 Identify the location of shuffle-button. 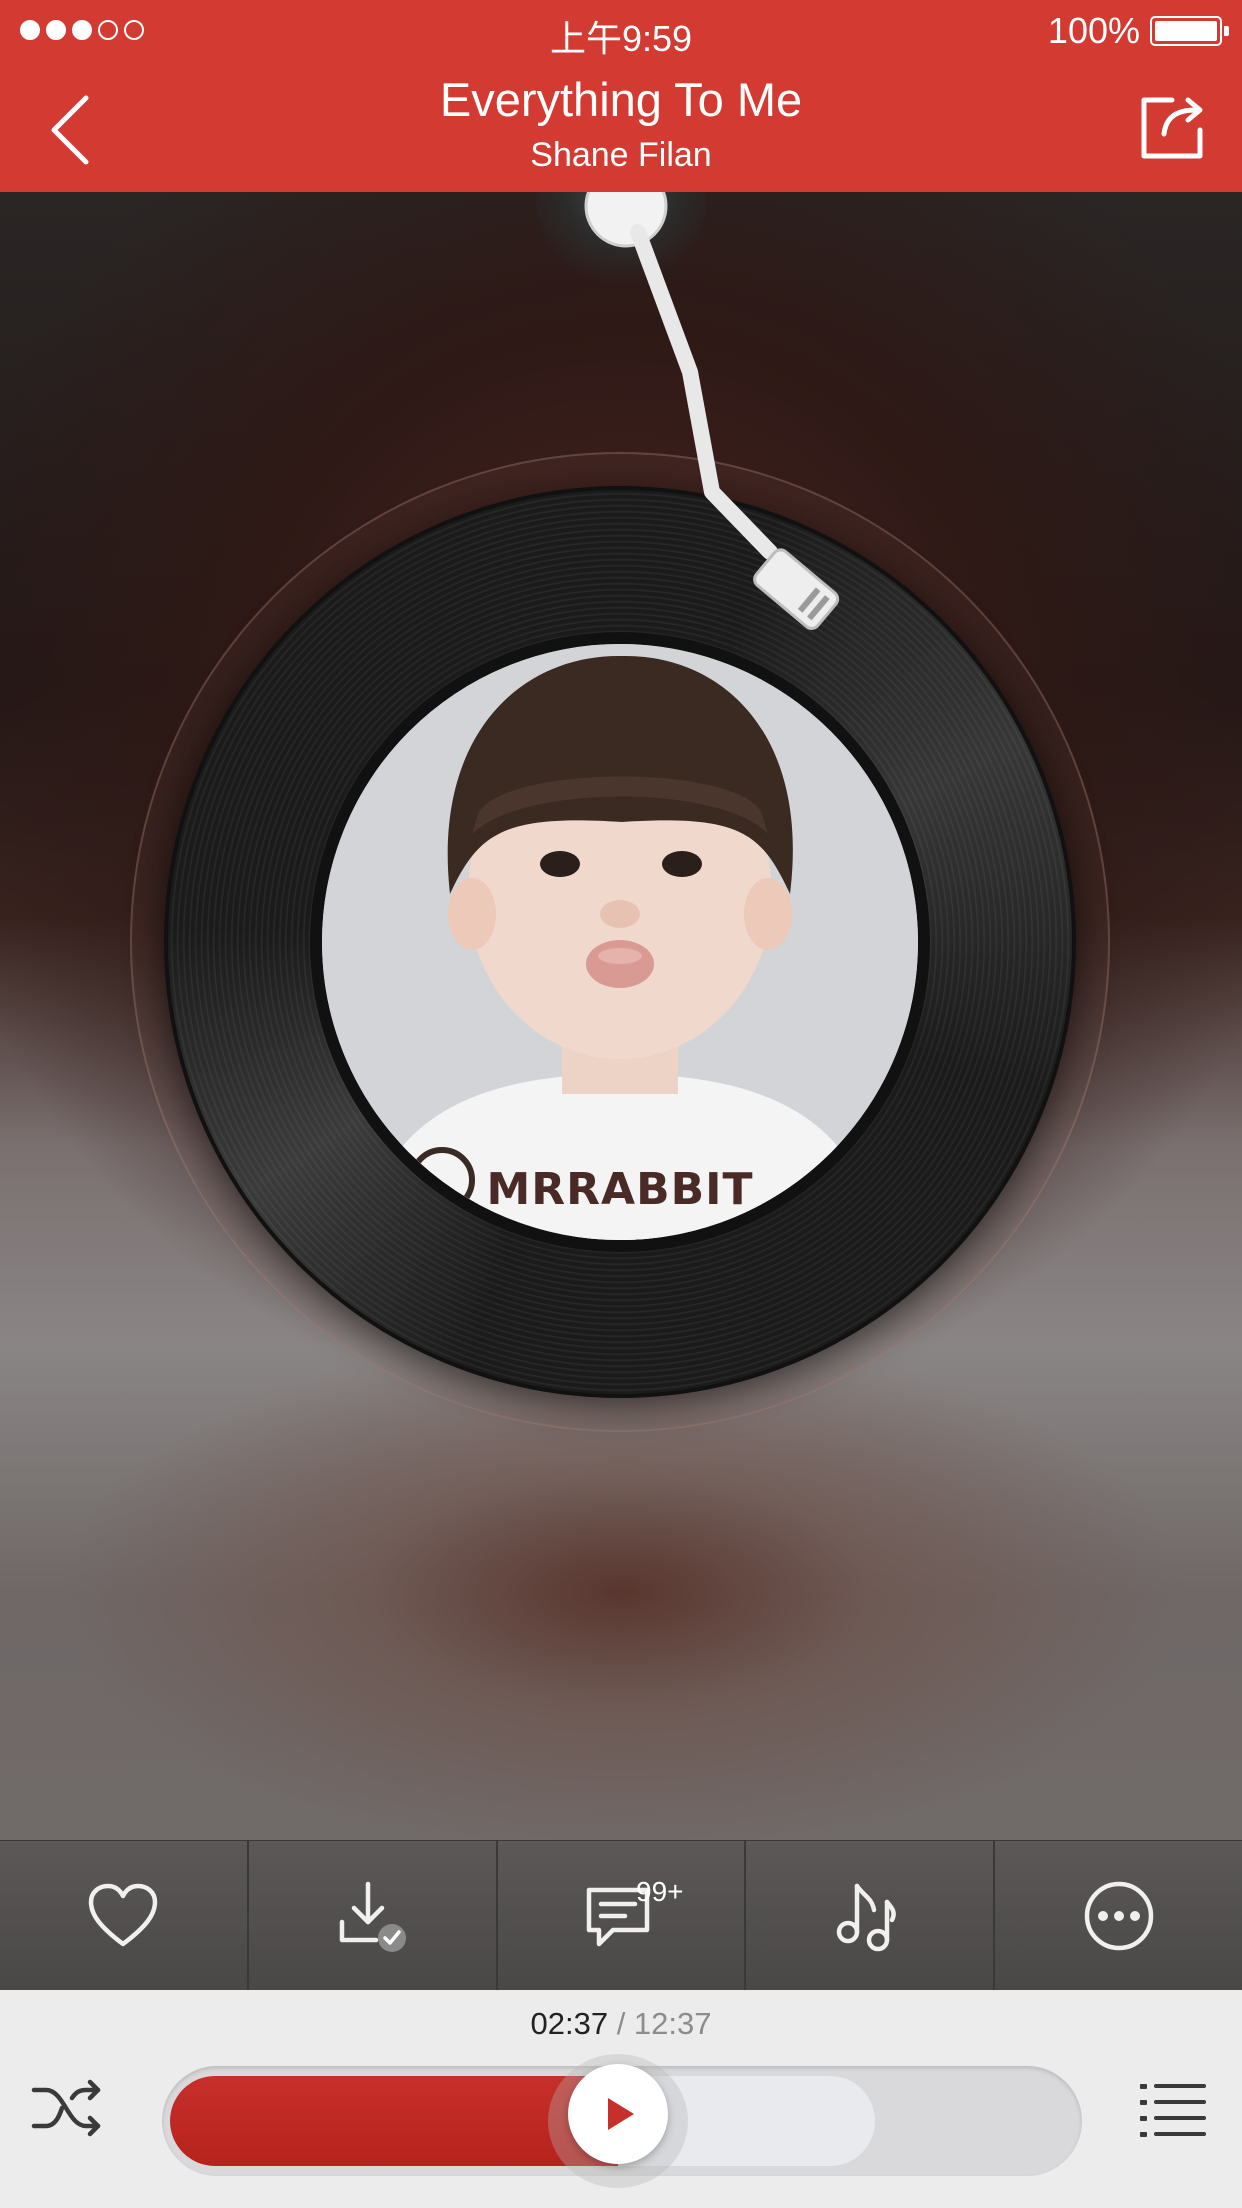
(68, 2108).